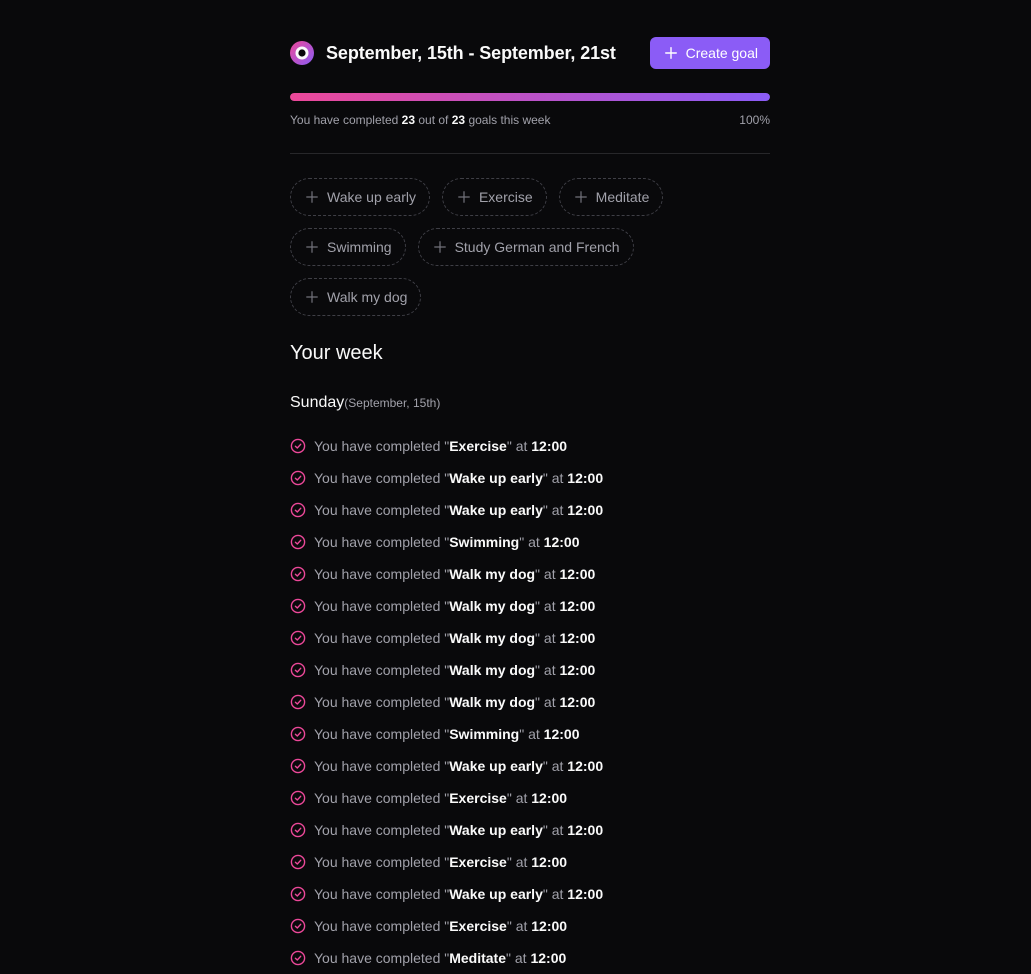 This screenshot has height=974, width=1031. I want to click on progress-percent: 100%, so click(754, 120).